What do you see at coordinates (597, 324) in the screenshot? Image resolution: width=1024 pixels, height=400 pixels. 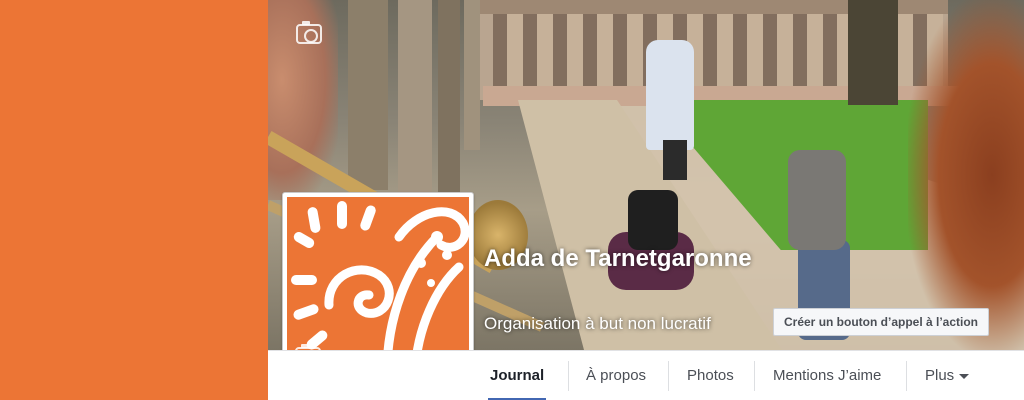 I see `page-category: Organisation à but non lucratif` at bounding box center [597, 324].